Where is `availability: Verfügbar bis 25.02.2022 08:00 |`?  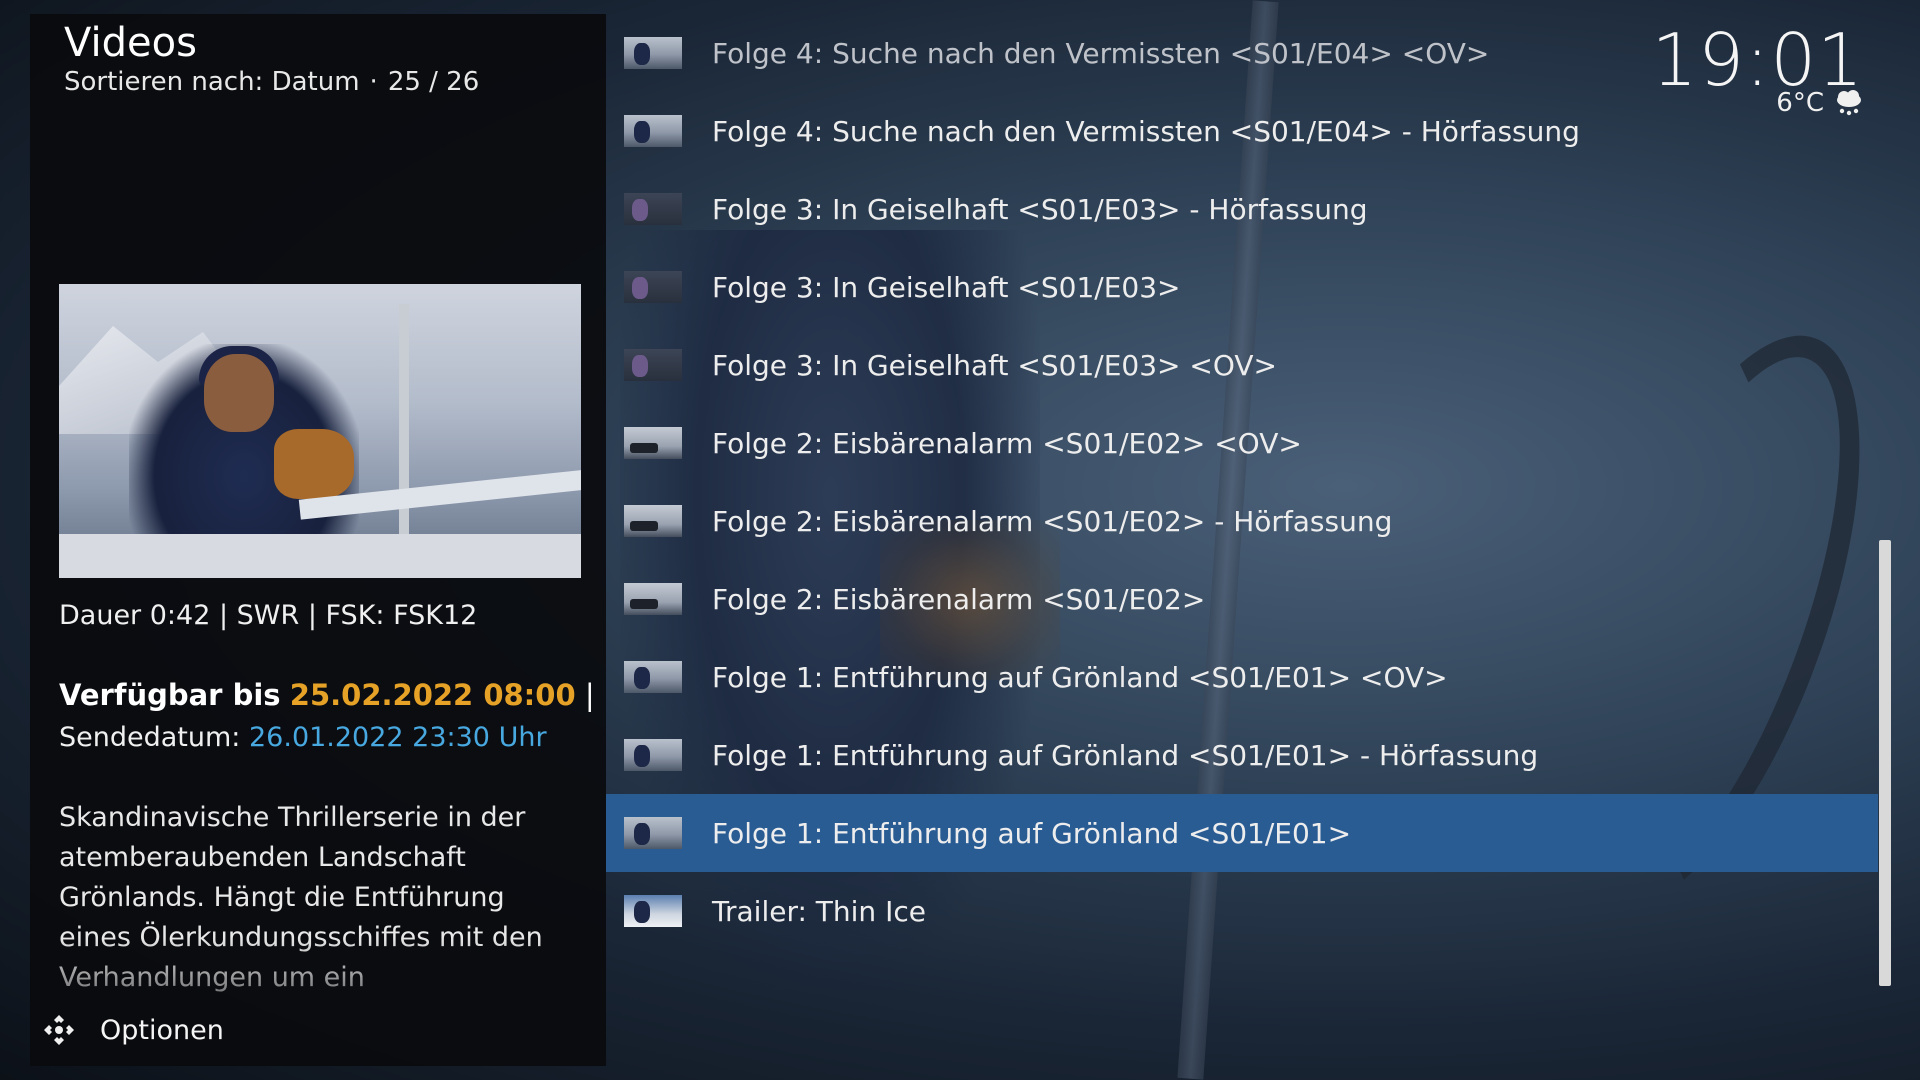
availability: Verfügbar bis 25.02.2022 08:00 | is located at coordinates (327, 695).